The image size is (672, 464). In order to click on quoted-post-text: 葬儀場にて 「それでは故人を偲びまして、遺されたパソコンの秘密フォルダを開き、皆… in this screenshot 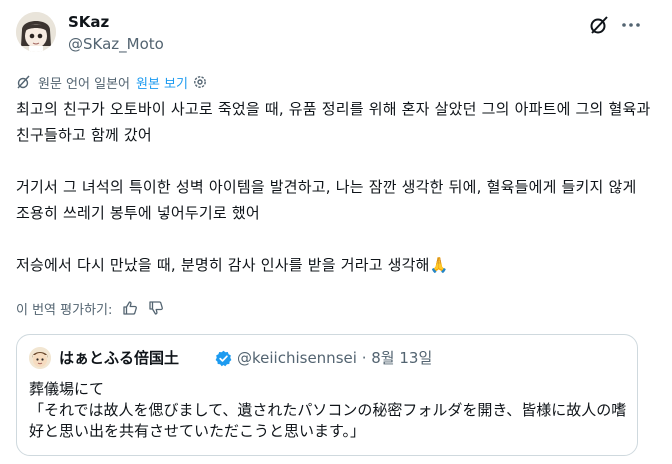, I will do `click(329, 410)`.